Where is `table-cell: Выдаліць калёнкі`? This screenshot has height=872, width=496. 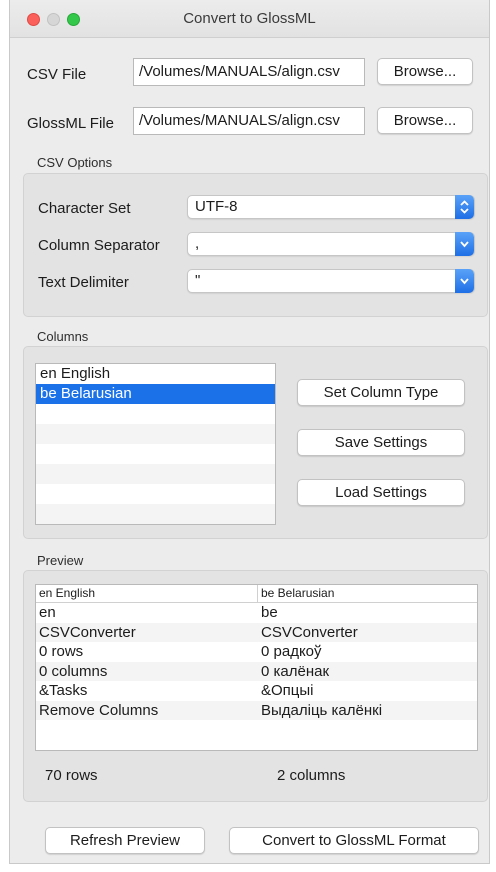
table-cell: Выдаліць калёнкі is located at coordinates (322, 710).